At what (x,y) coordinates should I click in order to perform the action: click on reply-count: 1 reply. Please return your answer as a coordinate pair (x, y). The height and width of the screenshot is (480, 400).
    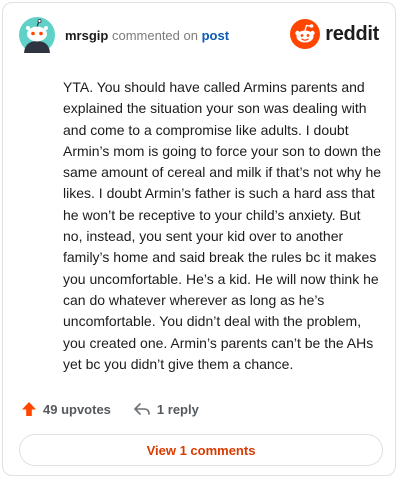
    Looking at the image, I should click on (177, 409).